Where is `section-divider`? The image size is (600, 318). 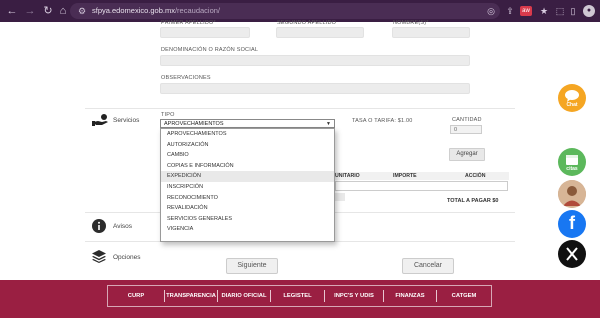
section-divider is located at coordinates (300, 108).